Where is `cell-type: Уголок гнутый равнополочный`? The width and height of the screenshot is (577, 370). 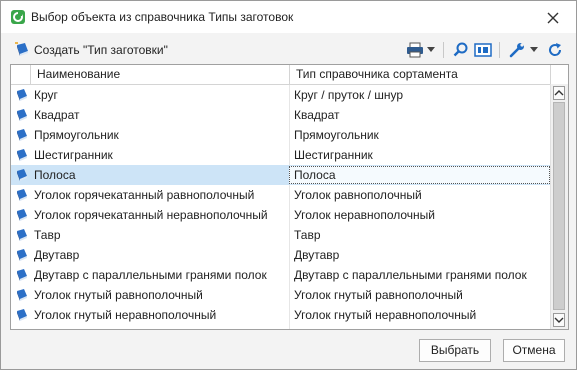 cell-type: Уголок гнутый равнополочный is located at coordinates (378, 295).